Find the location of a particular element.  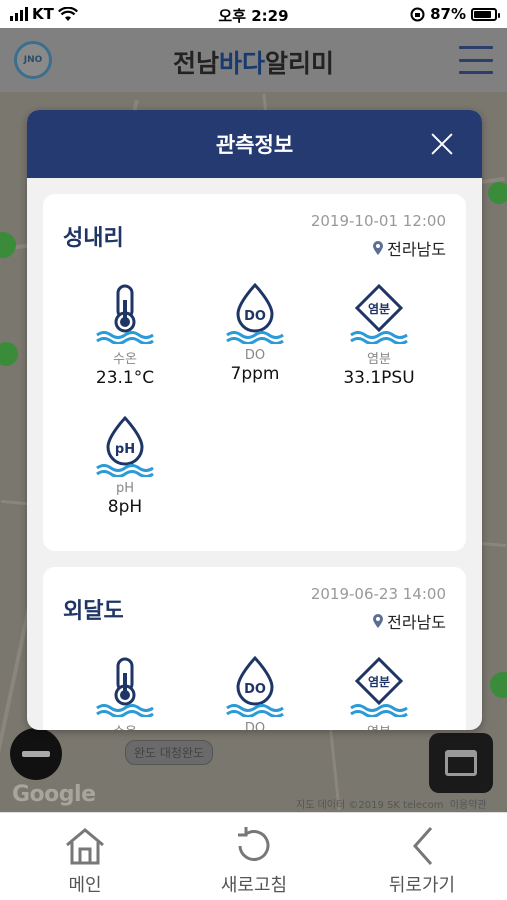

orientation-lock-icon is located at coordinates (417, 14).